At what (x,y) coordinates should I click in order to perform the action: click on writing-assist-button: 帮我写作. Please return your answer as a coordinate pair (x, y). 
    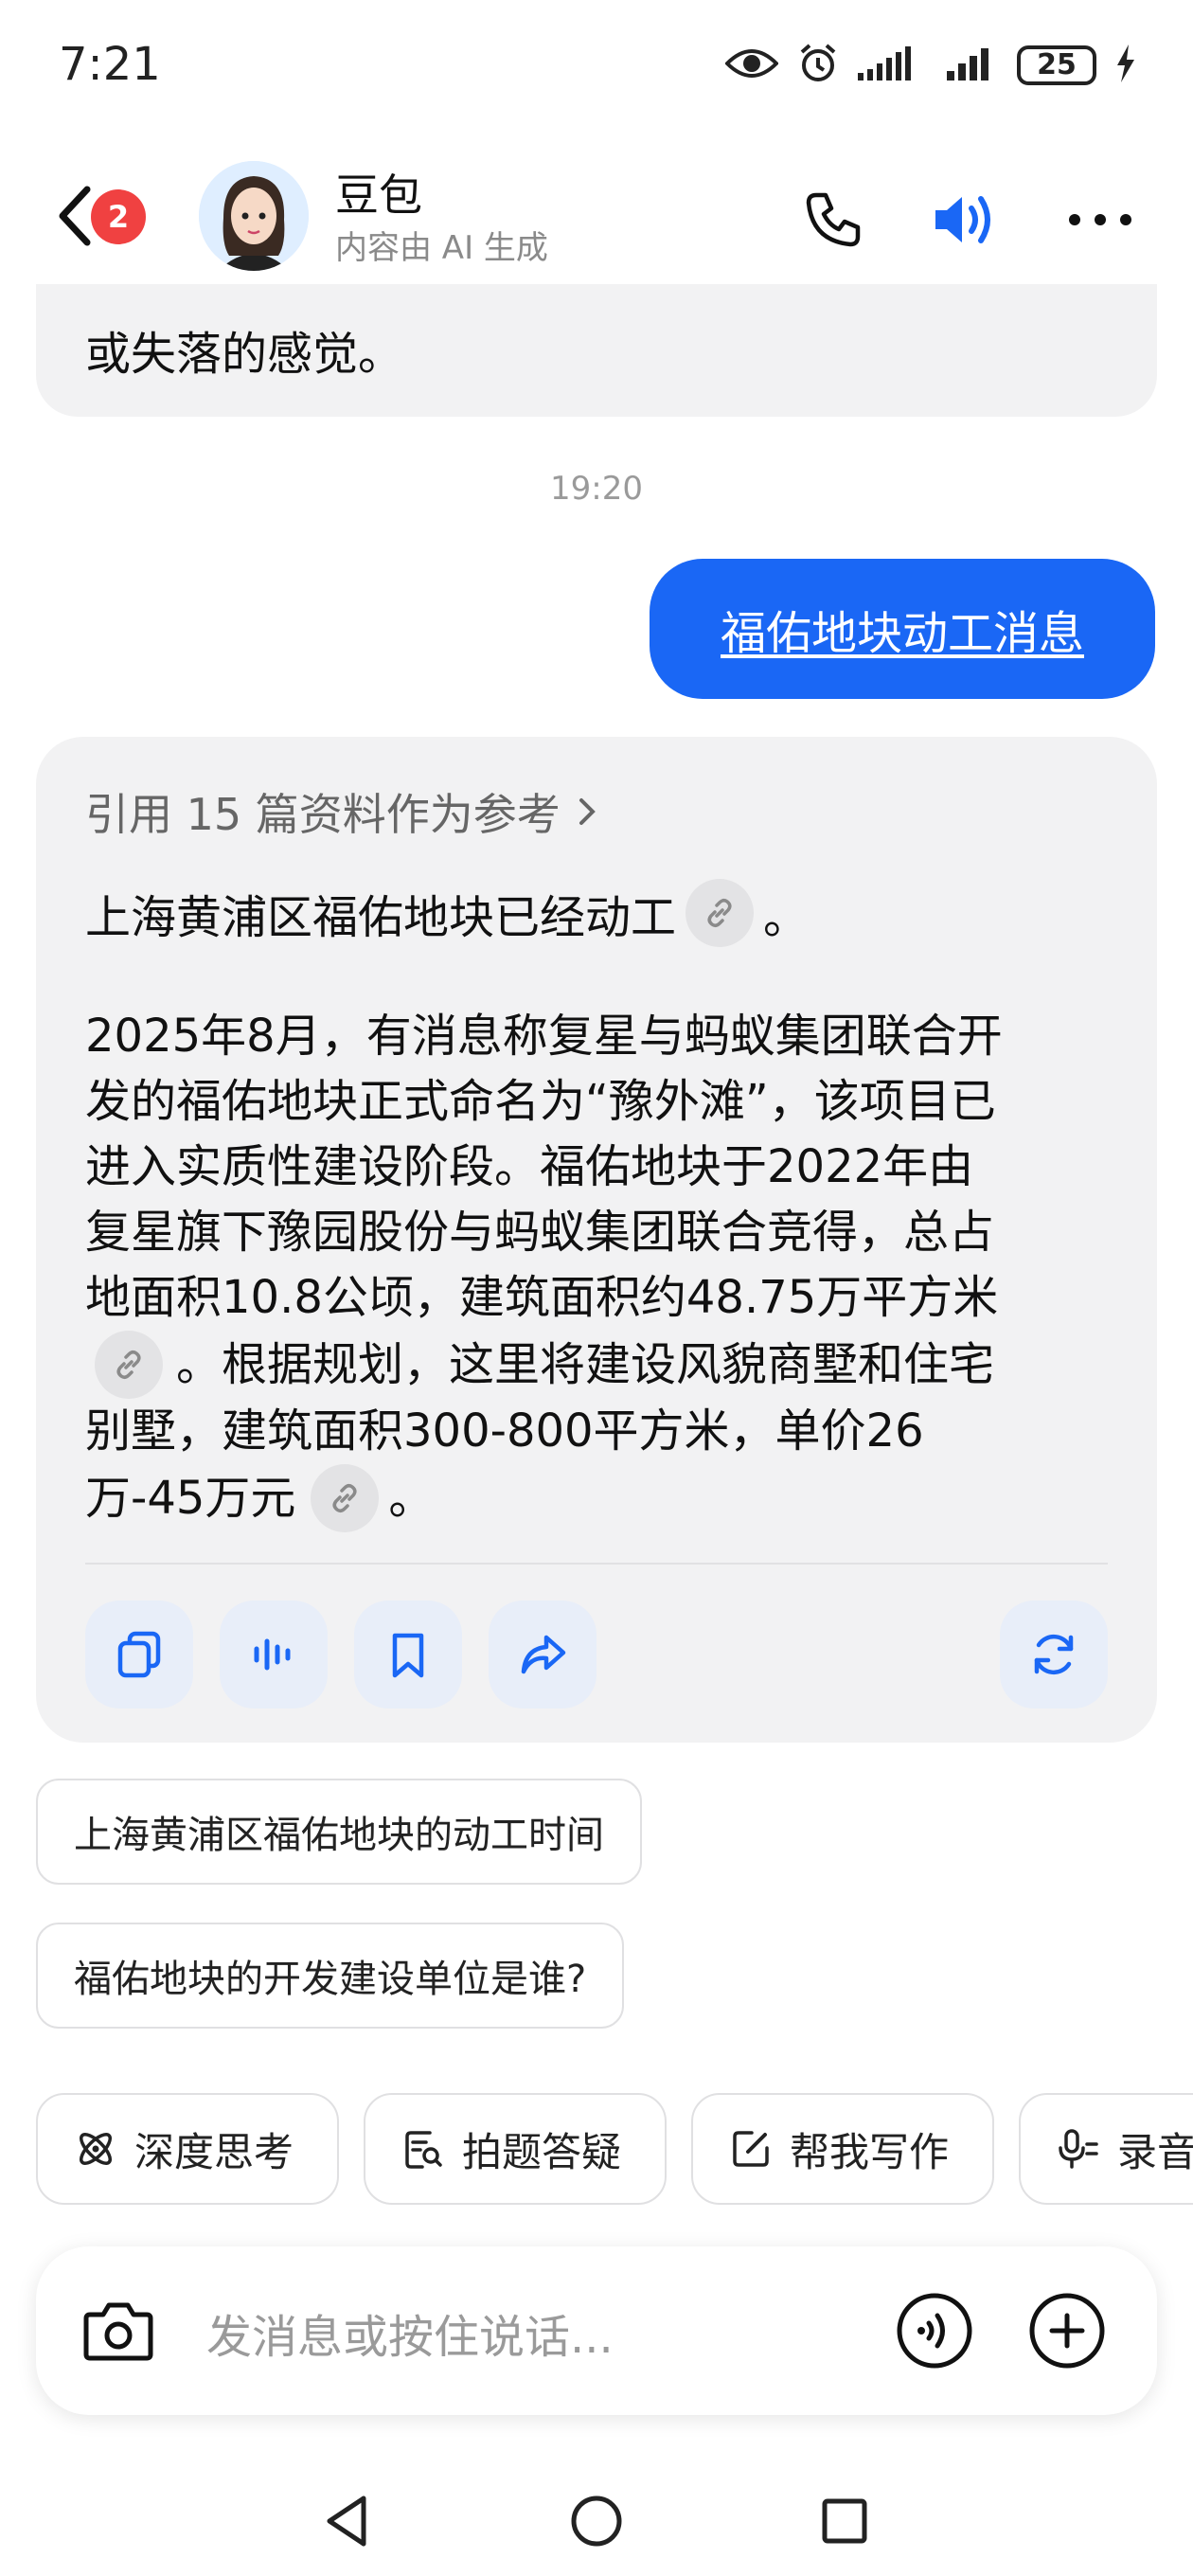
    Looking at the image, I should click on (842, 2149).